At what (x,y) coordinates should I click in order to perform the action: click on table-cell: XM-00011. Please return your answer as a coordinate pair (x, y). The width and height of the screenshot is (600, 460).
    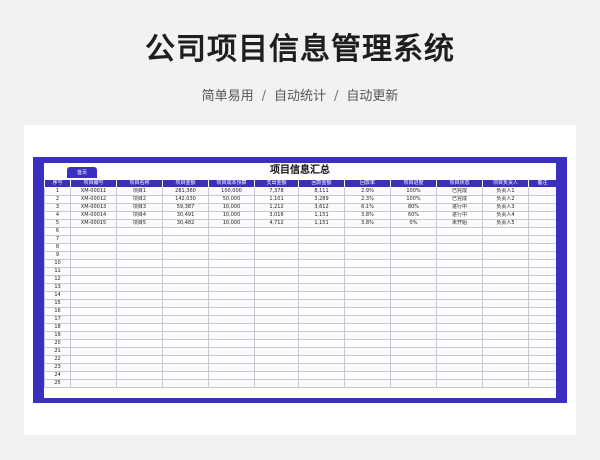
    Looking at the image, I should click on (93, 191).